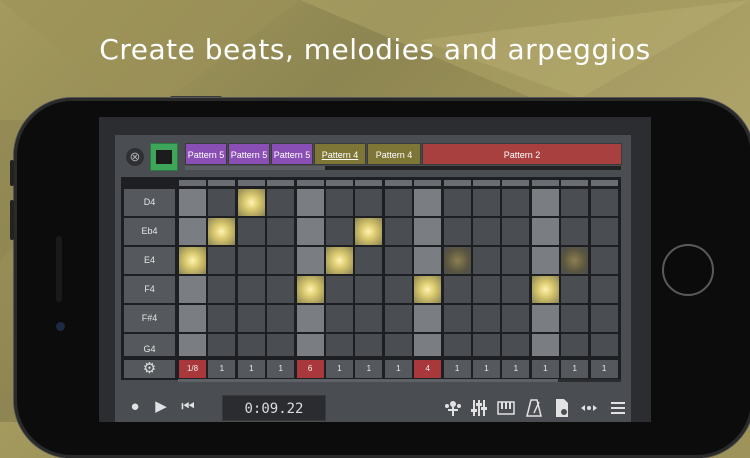 The width and height of the screenshot is (750, 458). I want to click on gear-icon: ⚙, so click(149, 369).